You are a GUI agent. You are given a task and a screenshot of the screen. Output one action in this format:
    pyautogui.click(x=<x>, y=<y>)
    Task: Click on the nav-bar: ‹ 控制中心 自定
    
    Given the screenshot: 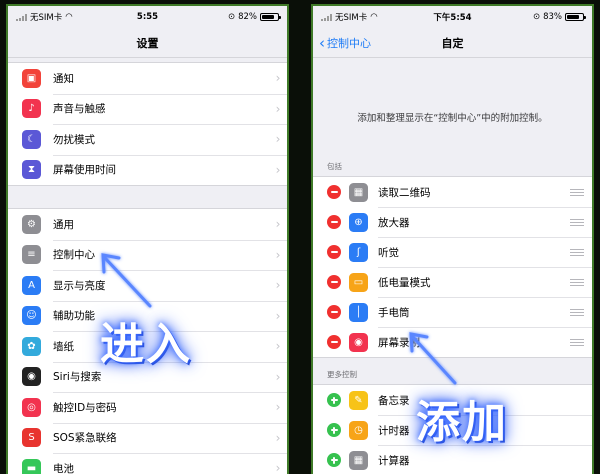 What is the action you would take?
    pyautogui.click(x=452, y=43)
    